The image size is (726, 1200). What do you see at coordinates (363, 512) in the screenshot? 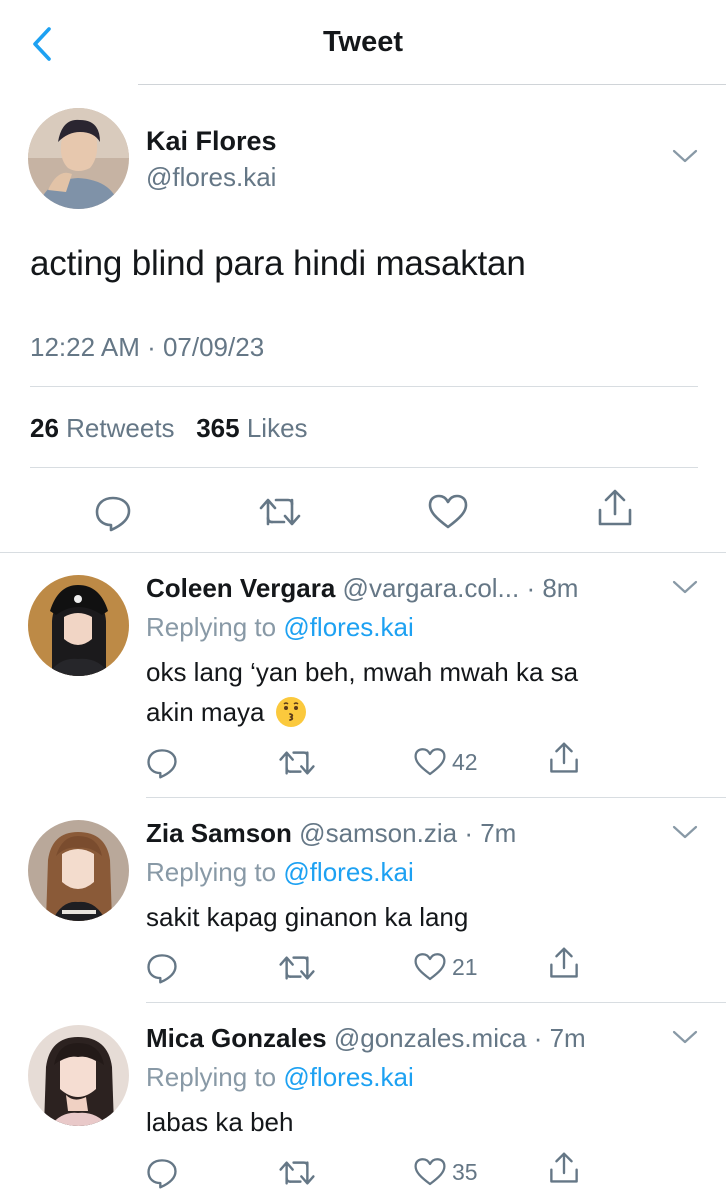
I see `tweet-actions` at bounding box center [363, 512].